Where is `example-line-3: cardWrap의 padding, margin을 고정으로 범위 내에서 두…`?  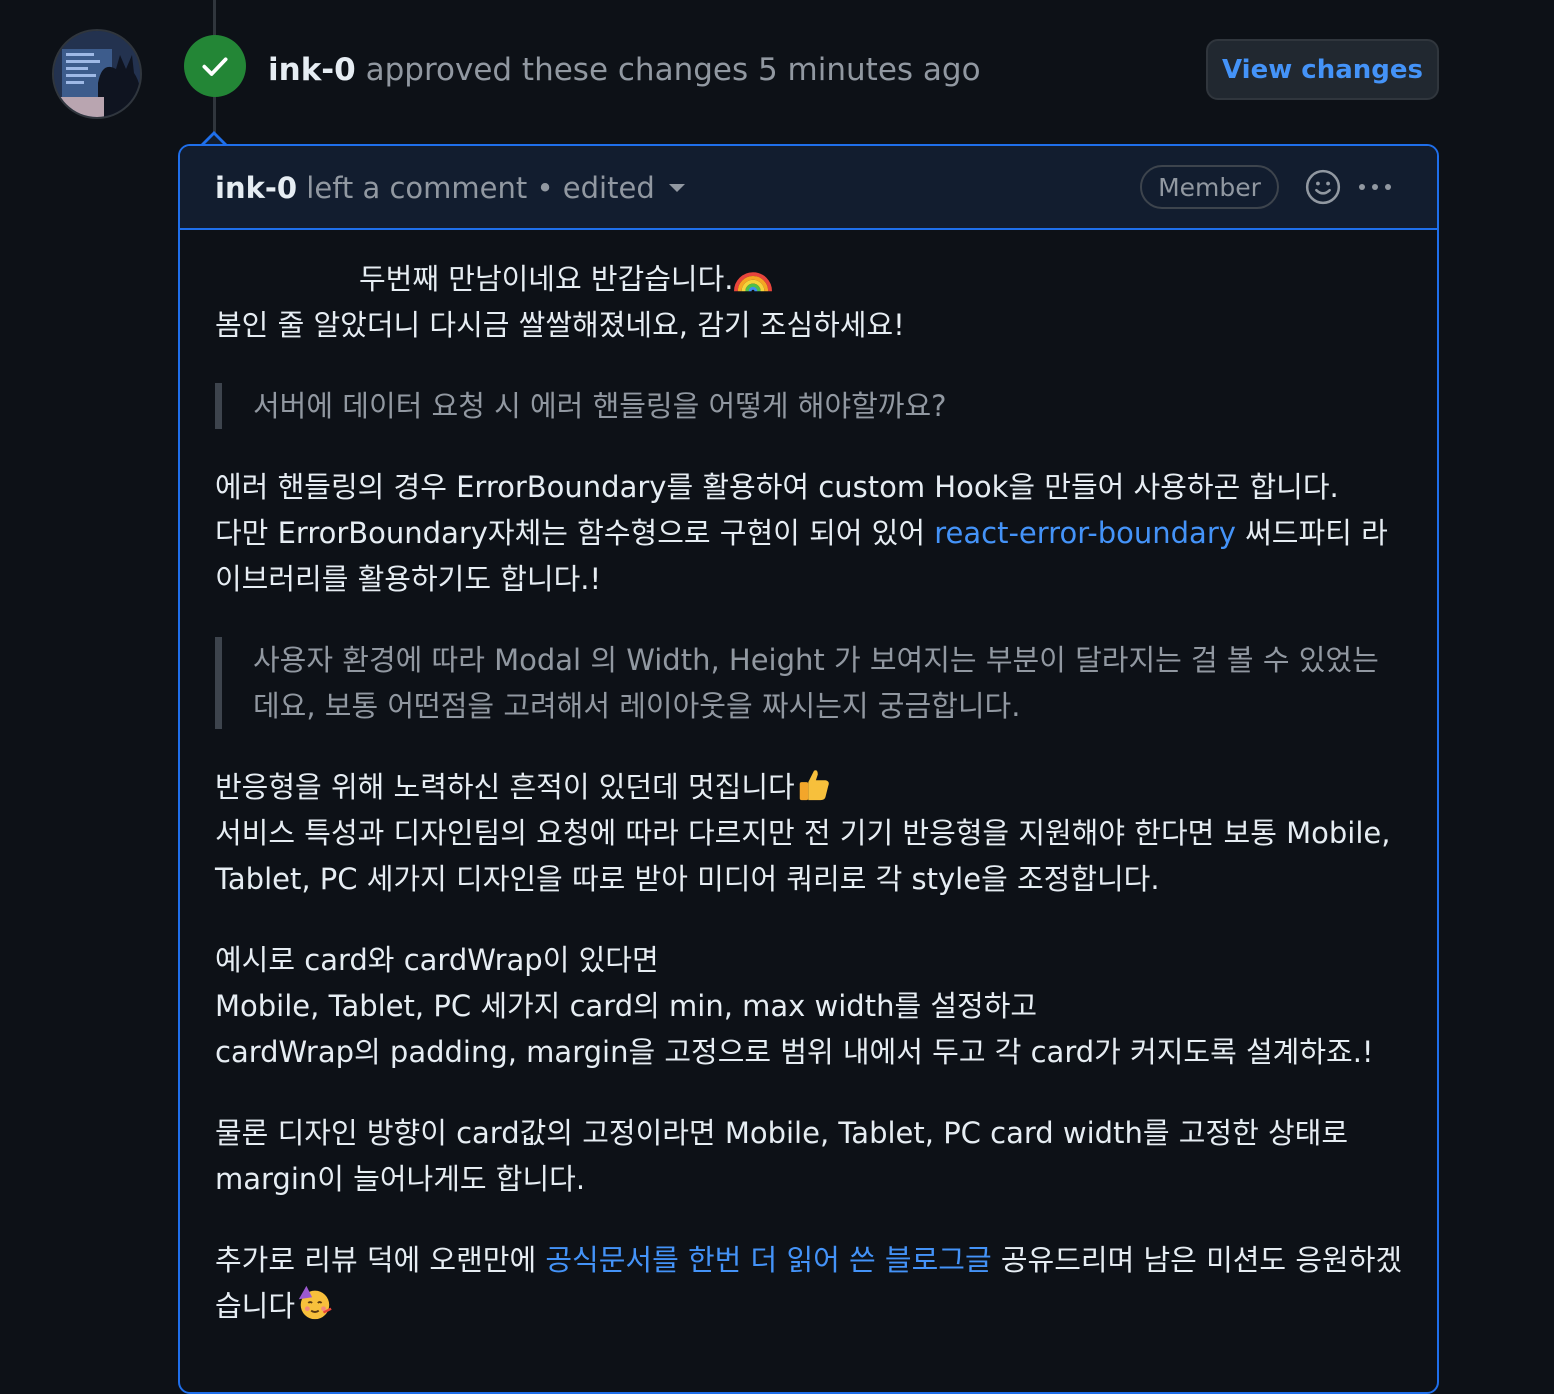 example-line-3: cardWrap의 padding, margin을 고정으로 범위 내에서 두… is located at coordinates (794, 1052).